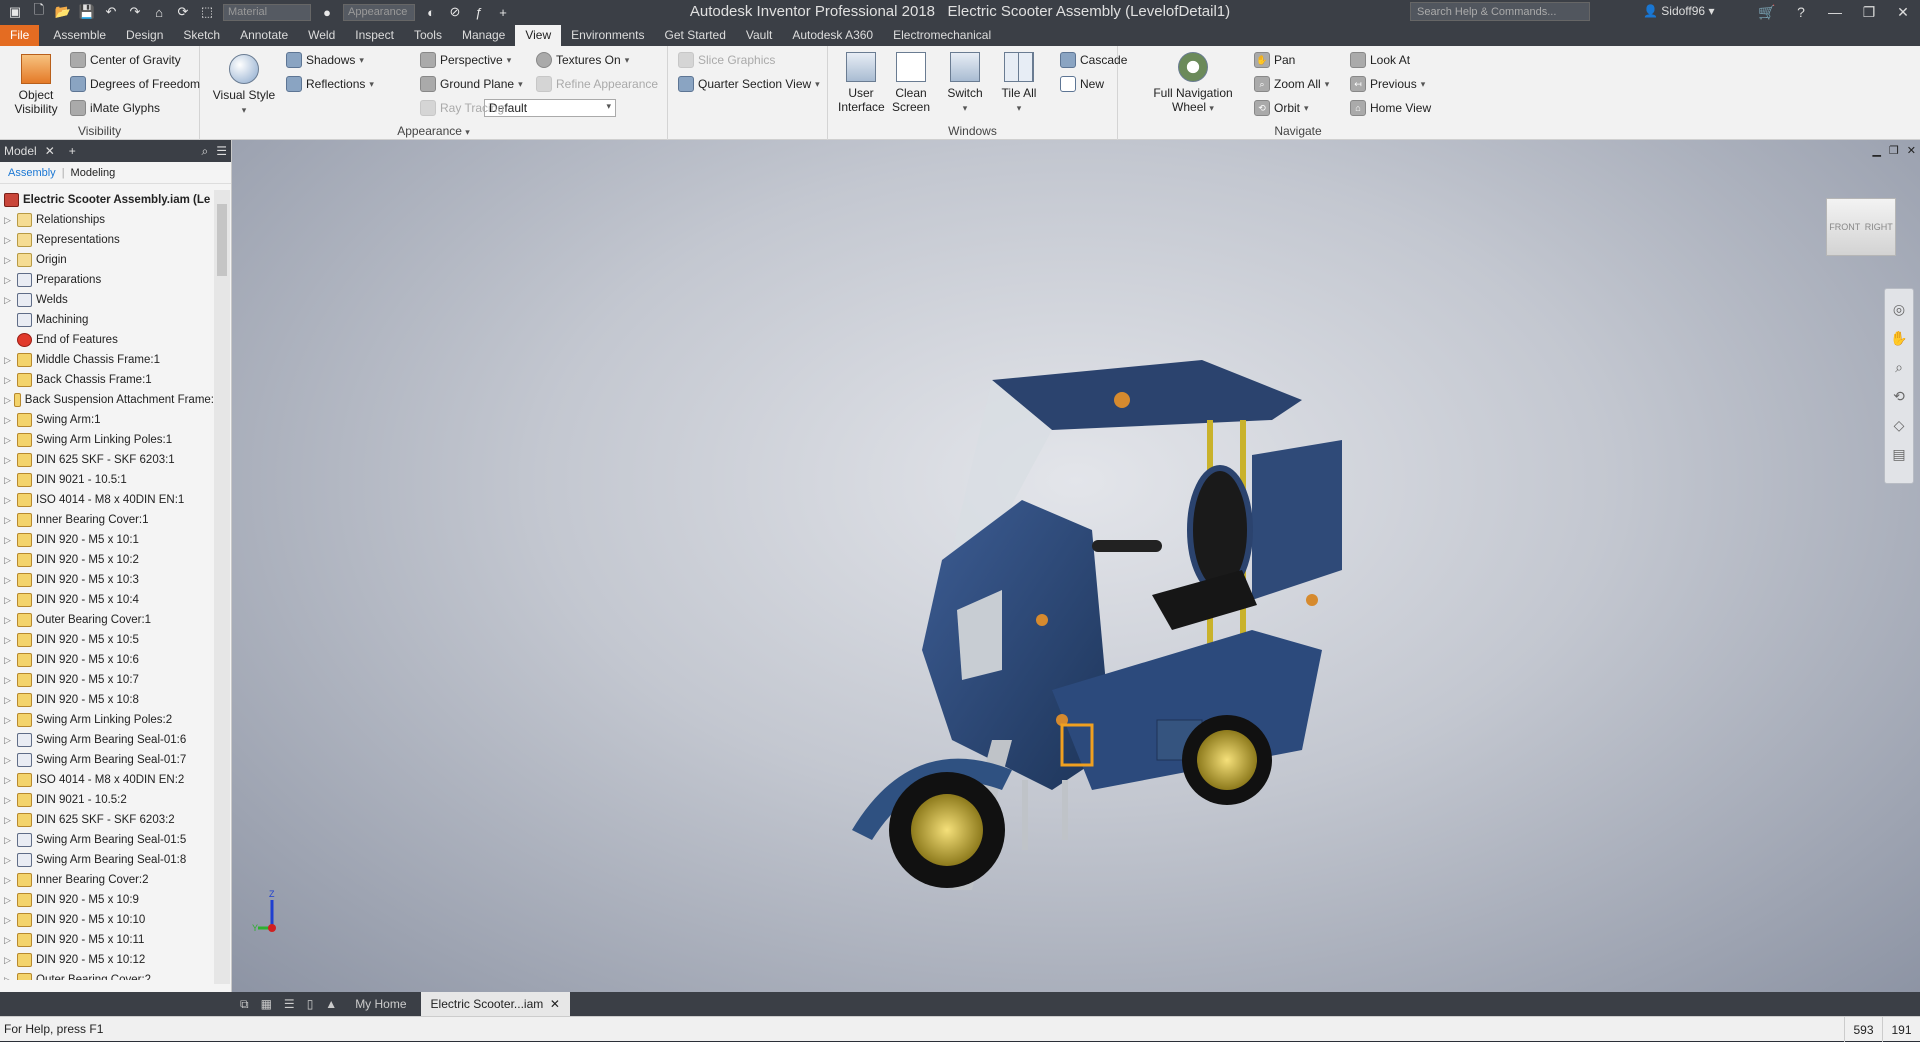 Image resolution: width=1920 pixels, height=1042 pixels. Describe the element at coordinates (495, 1004) in the screenshot. I see `active-document-tab: Electric Scooter...iam ✕` at that location.